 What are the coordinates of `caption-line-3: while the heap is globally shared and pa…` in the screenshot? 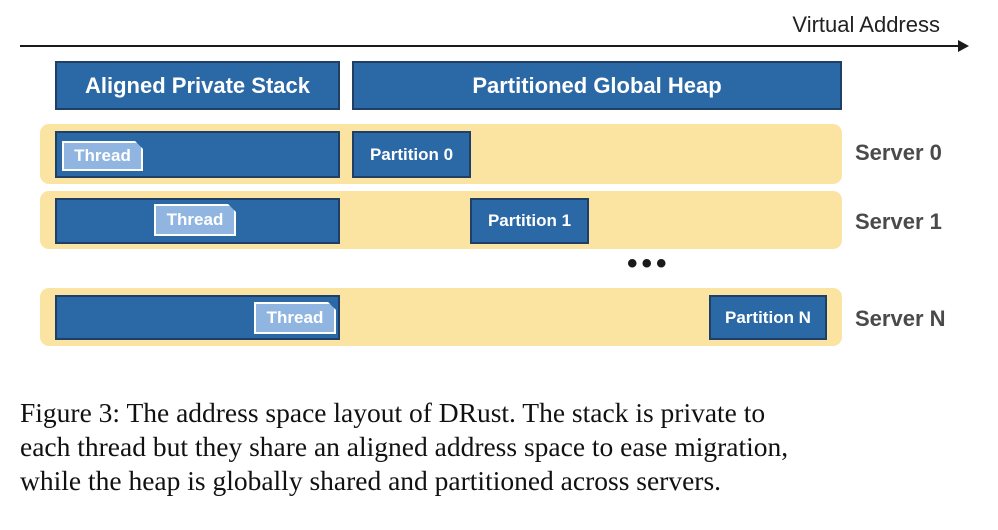 It's located at (371, 480).